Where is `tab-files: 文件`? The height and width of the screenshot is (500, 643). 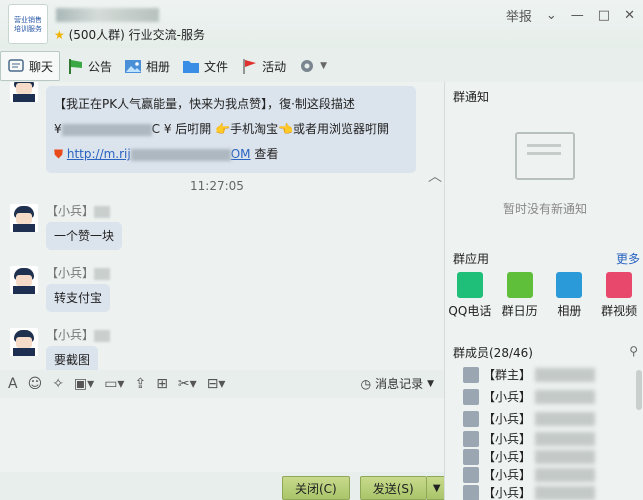
tab-files: 文件 is located at coordinates (205, 66).